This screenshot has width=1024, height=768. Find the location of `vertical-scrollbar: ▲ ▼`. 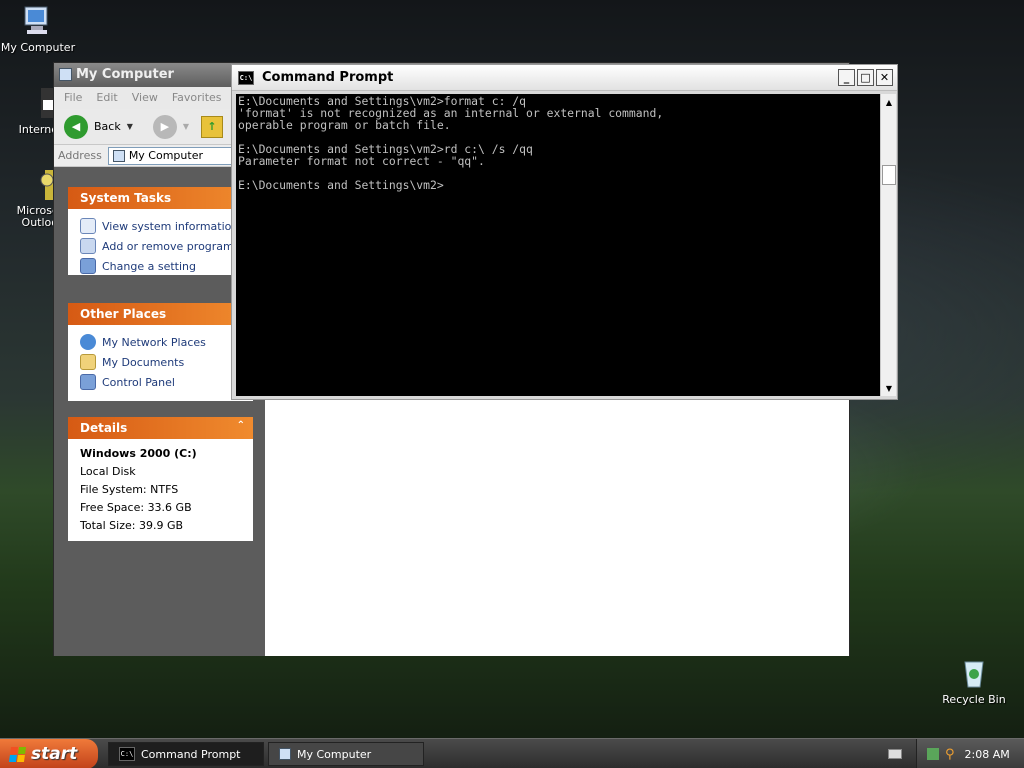

vertical-scrollbar: ▲ ▼ is located at coordinates (888, 245).